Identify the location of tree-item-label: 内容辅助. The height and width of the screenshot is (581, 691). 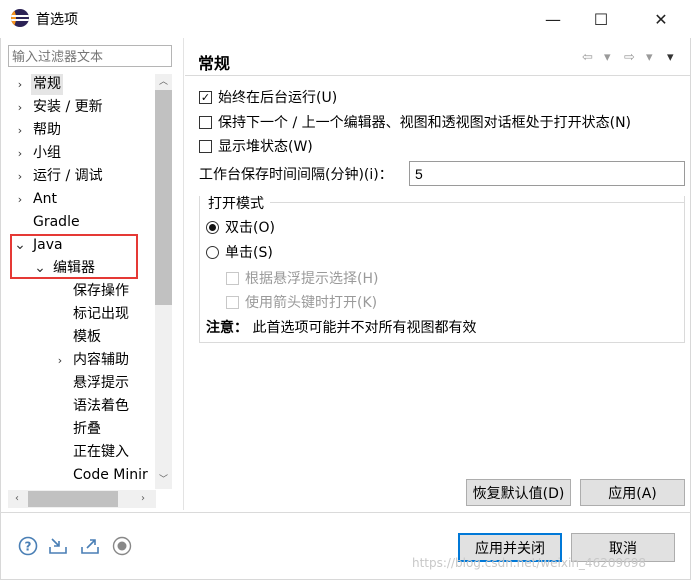
(101, 360).